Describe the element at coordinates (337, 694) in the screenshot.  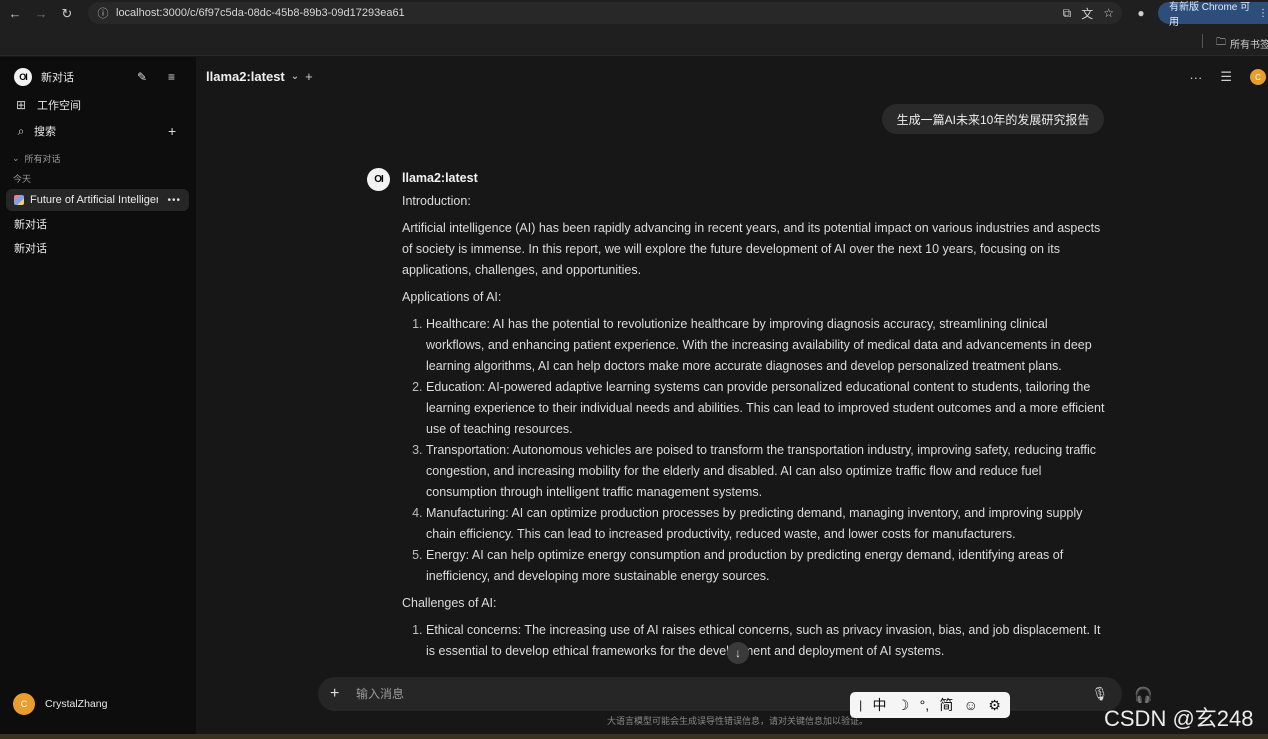
I see `attach-plus-icon: +` at that location.